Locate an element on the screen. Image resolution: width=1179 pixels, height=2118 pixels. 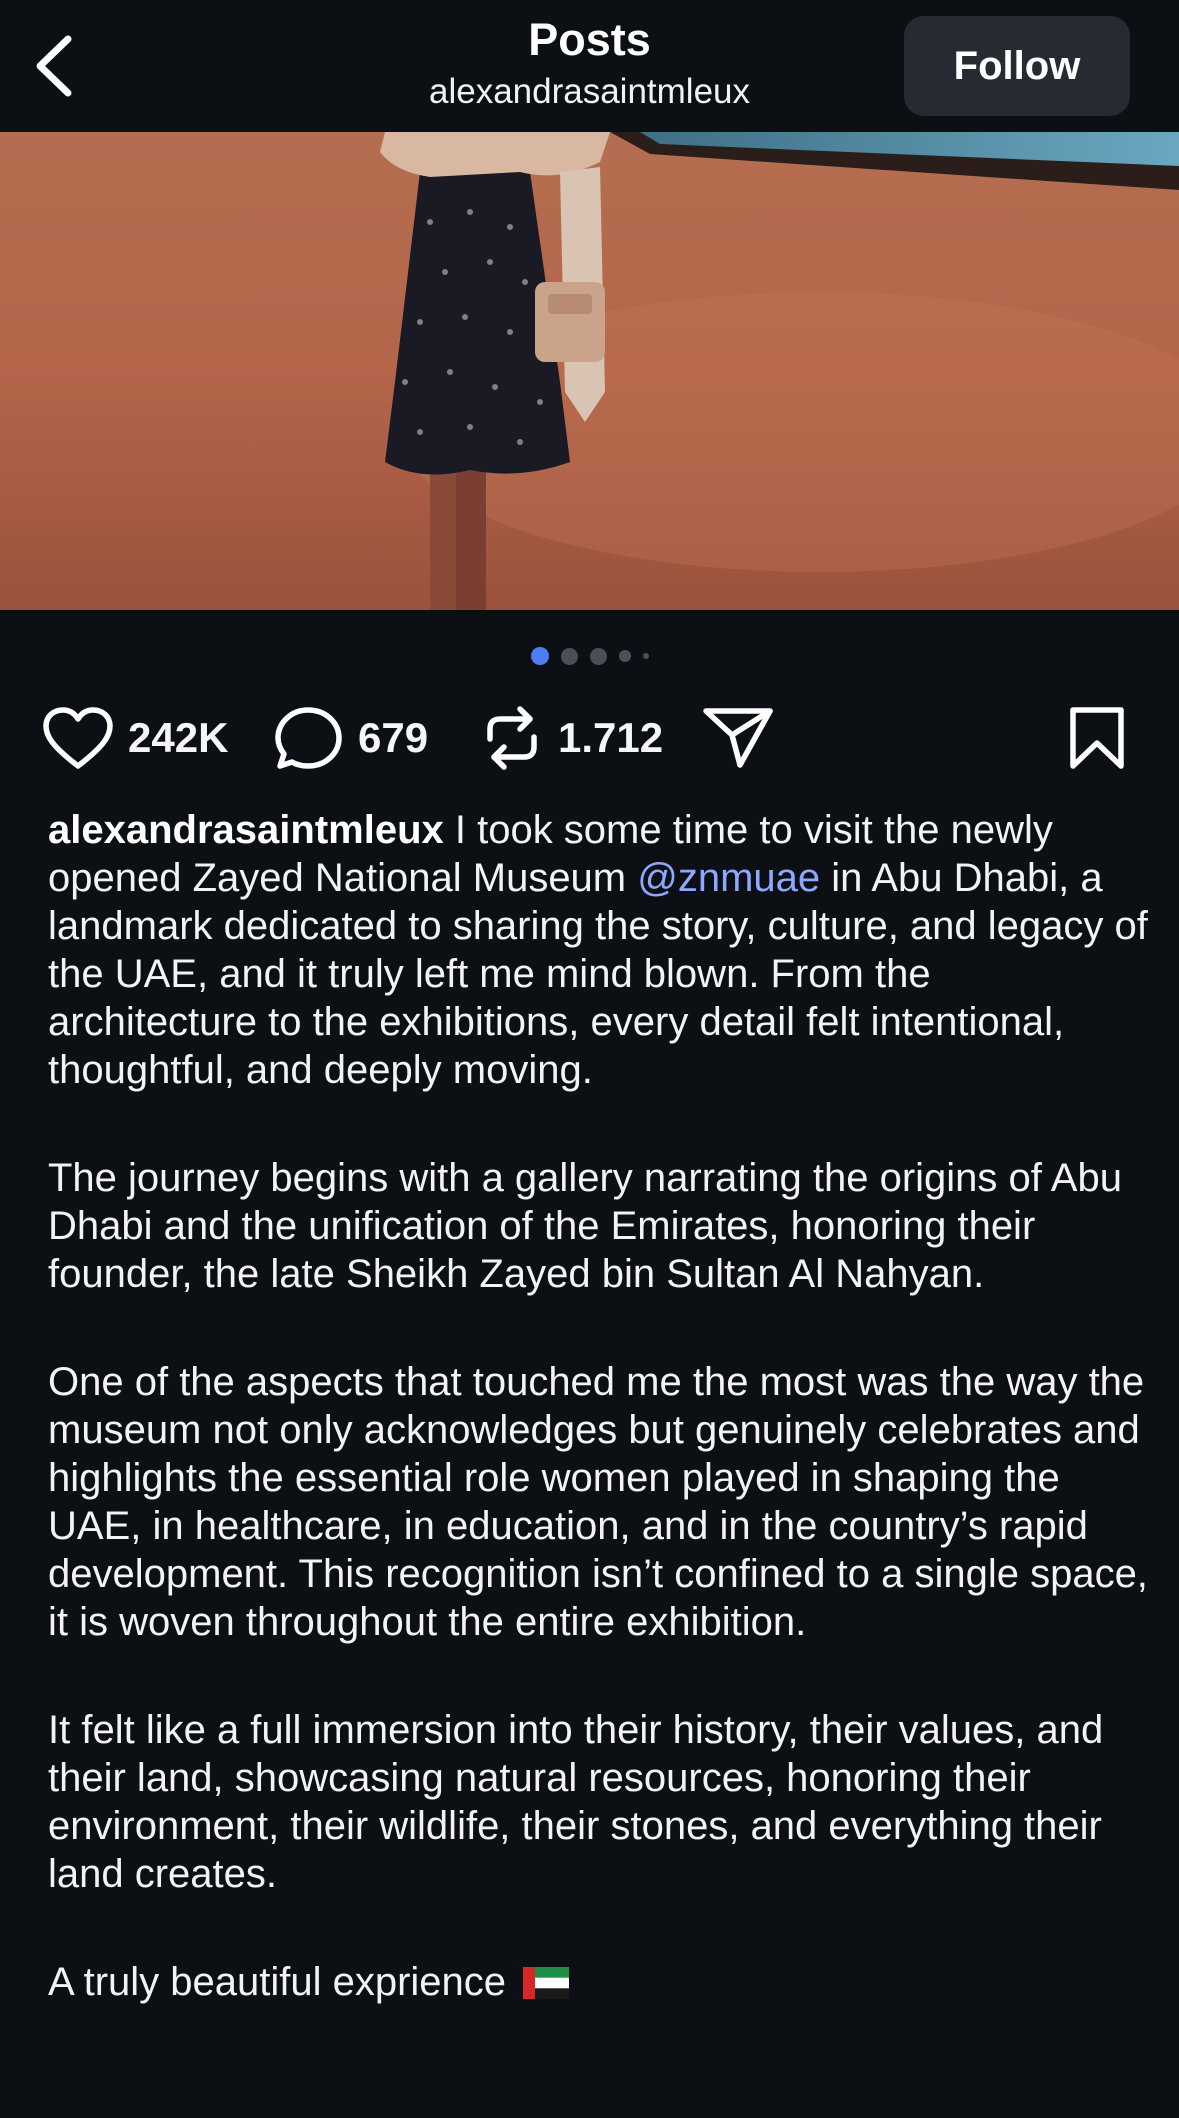
action-bar: 242K 679 1.712 is located at coordinates (589, 738).